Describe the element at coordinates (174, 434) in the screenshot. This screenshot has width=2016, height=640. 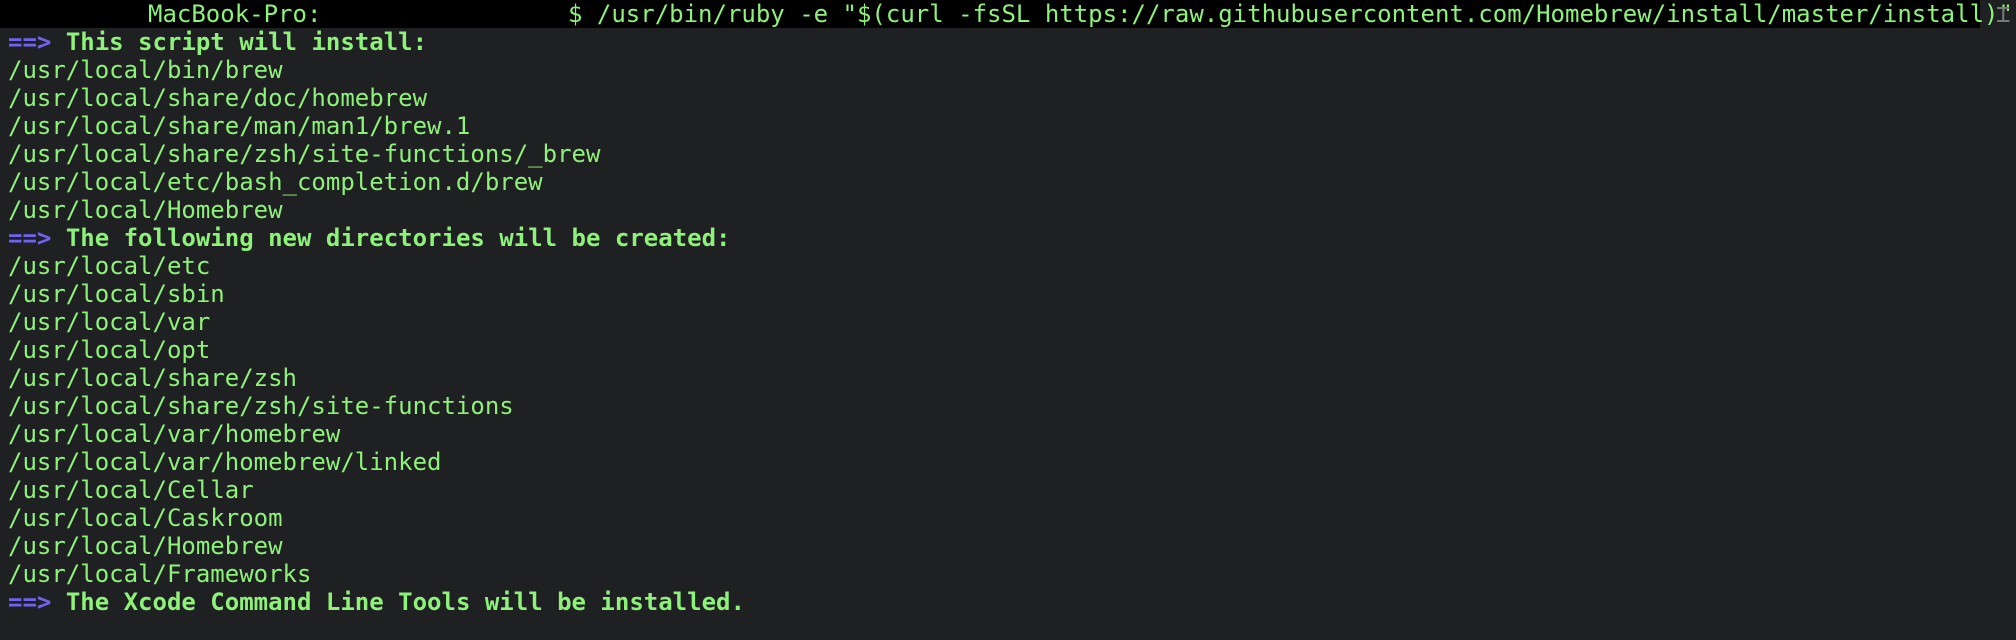
I see `path-line: /usr/local/var/homebrew` at that location.